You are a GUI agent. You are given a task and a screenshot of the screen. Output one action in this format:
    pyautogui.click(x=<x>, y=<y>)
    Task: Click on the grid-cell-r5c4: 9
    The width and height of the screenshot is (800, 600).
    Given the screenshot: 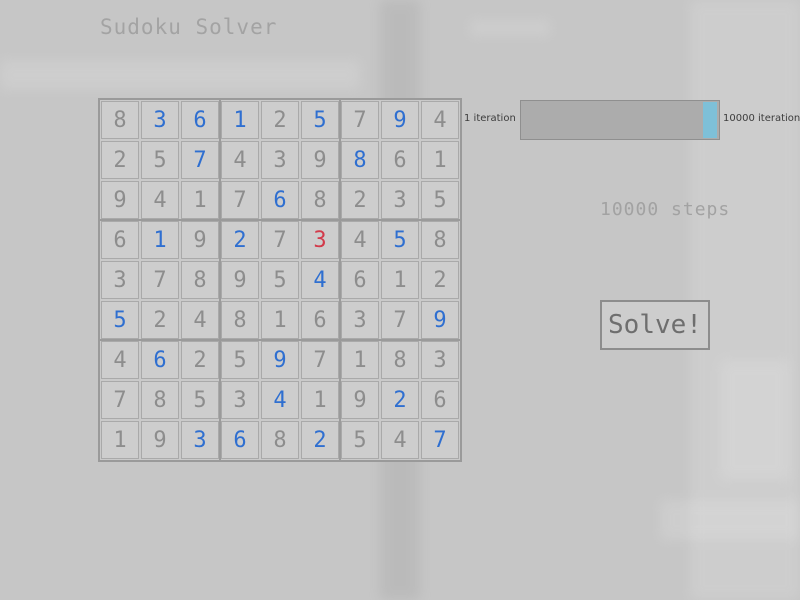 What is the action you would take?
    pyautogui.click(x=240, y=280)
    